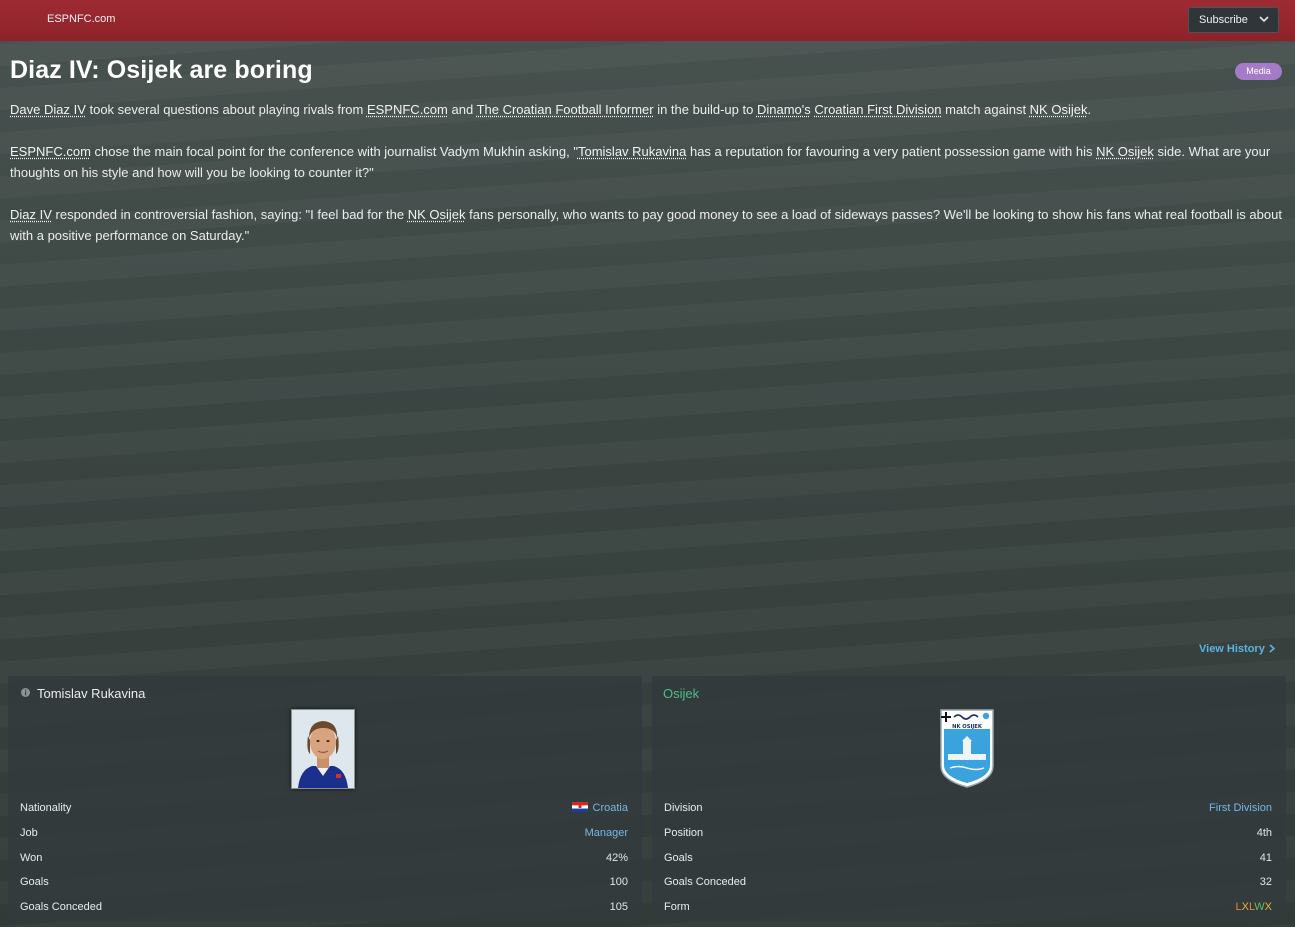  What do you see at coordinates (1259, 907) in the screenshot?
I see `form-result: W` at bounding box center [1259, 907].